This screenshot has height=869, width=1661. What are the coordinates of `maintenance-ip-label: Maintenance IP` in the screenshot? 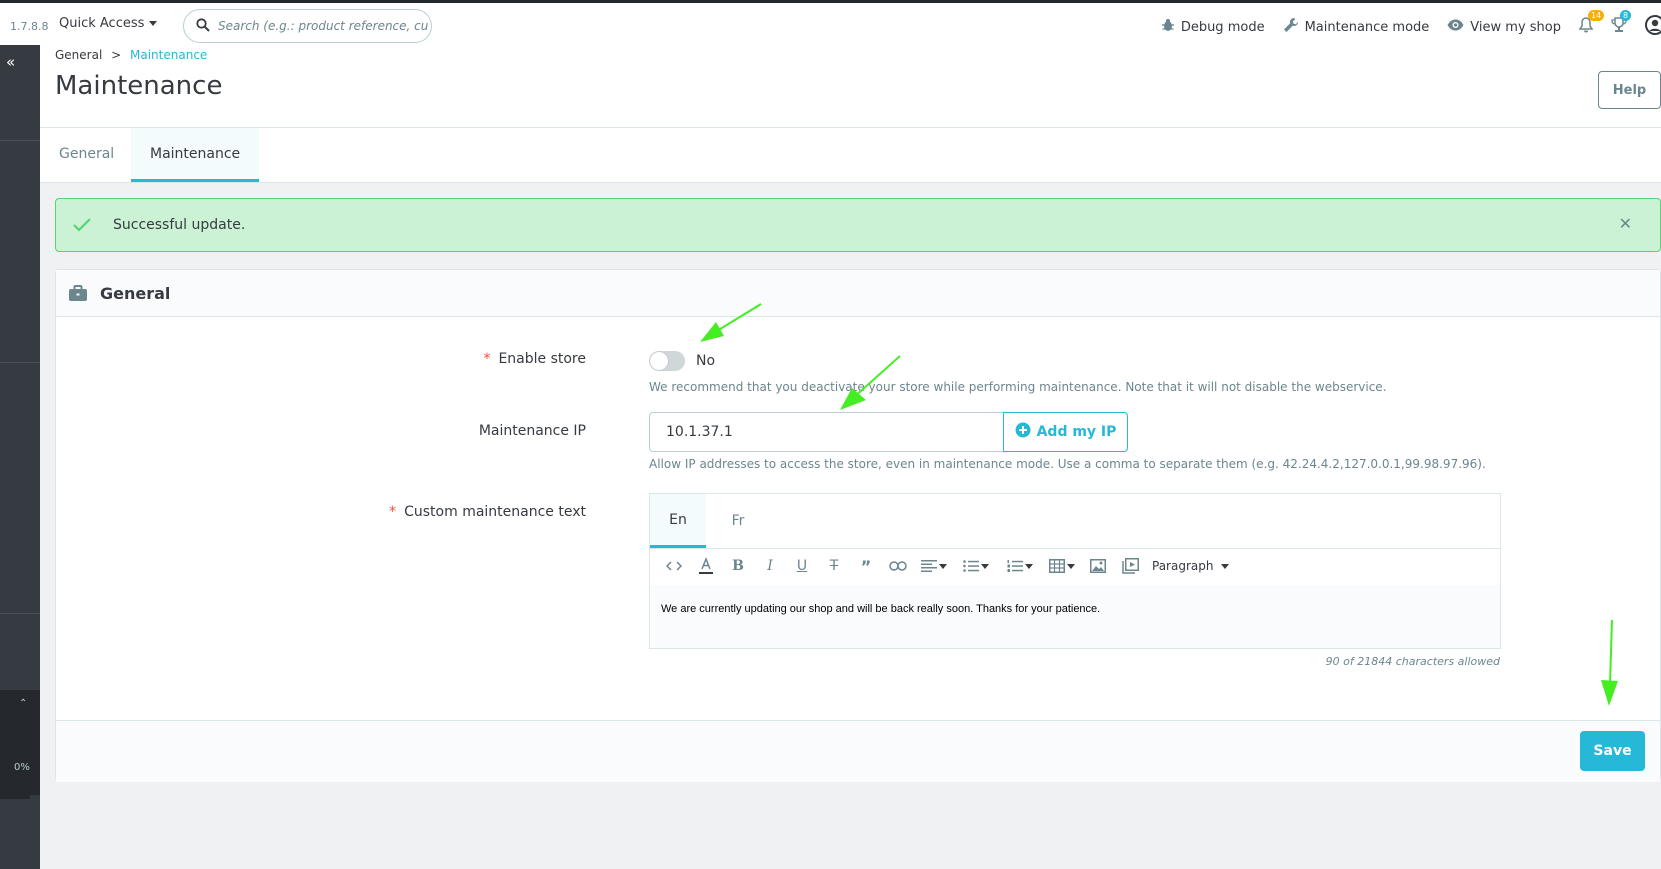 It's located at (532, 431).